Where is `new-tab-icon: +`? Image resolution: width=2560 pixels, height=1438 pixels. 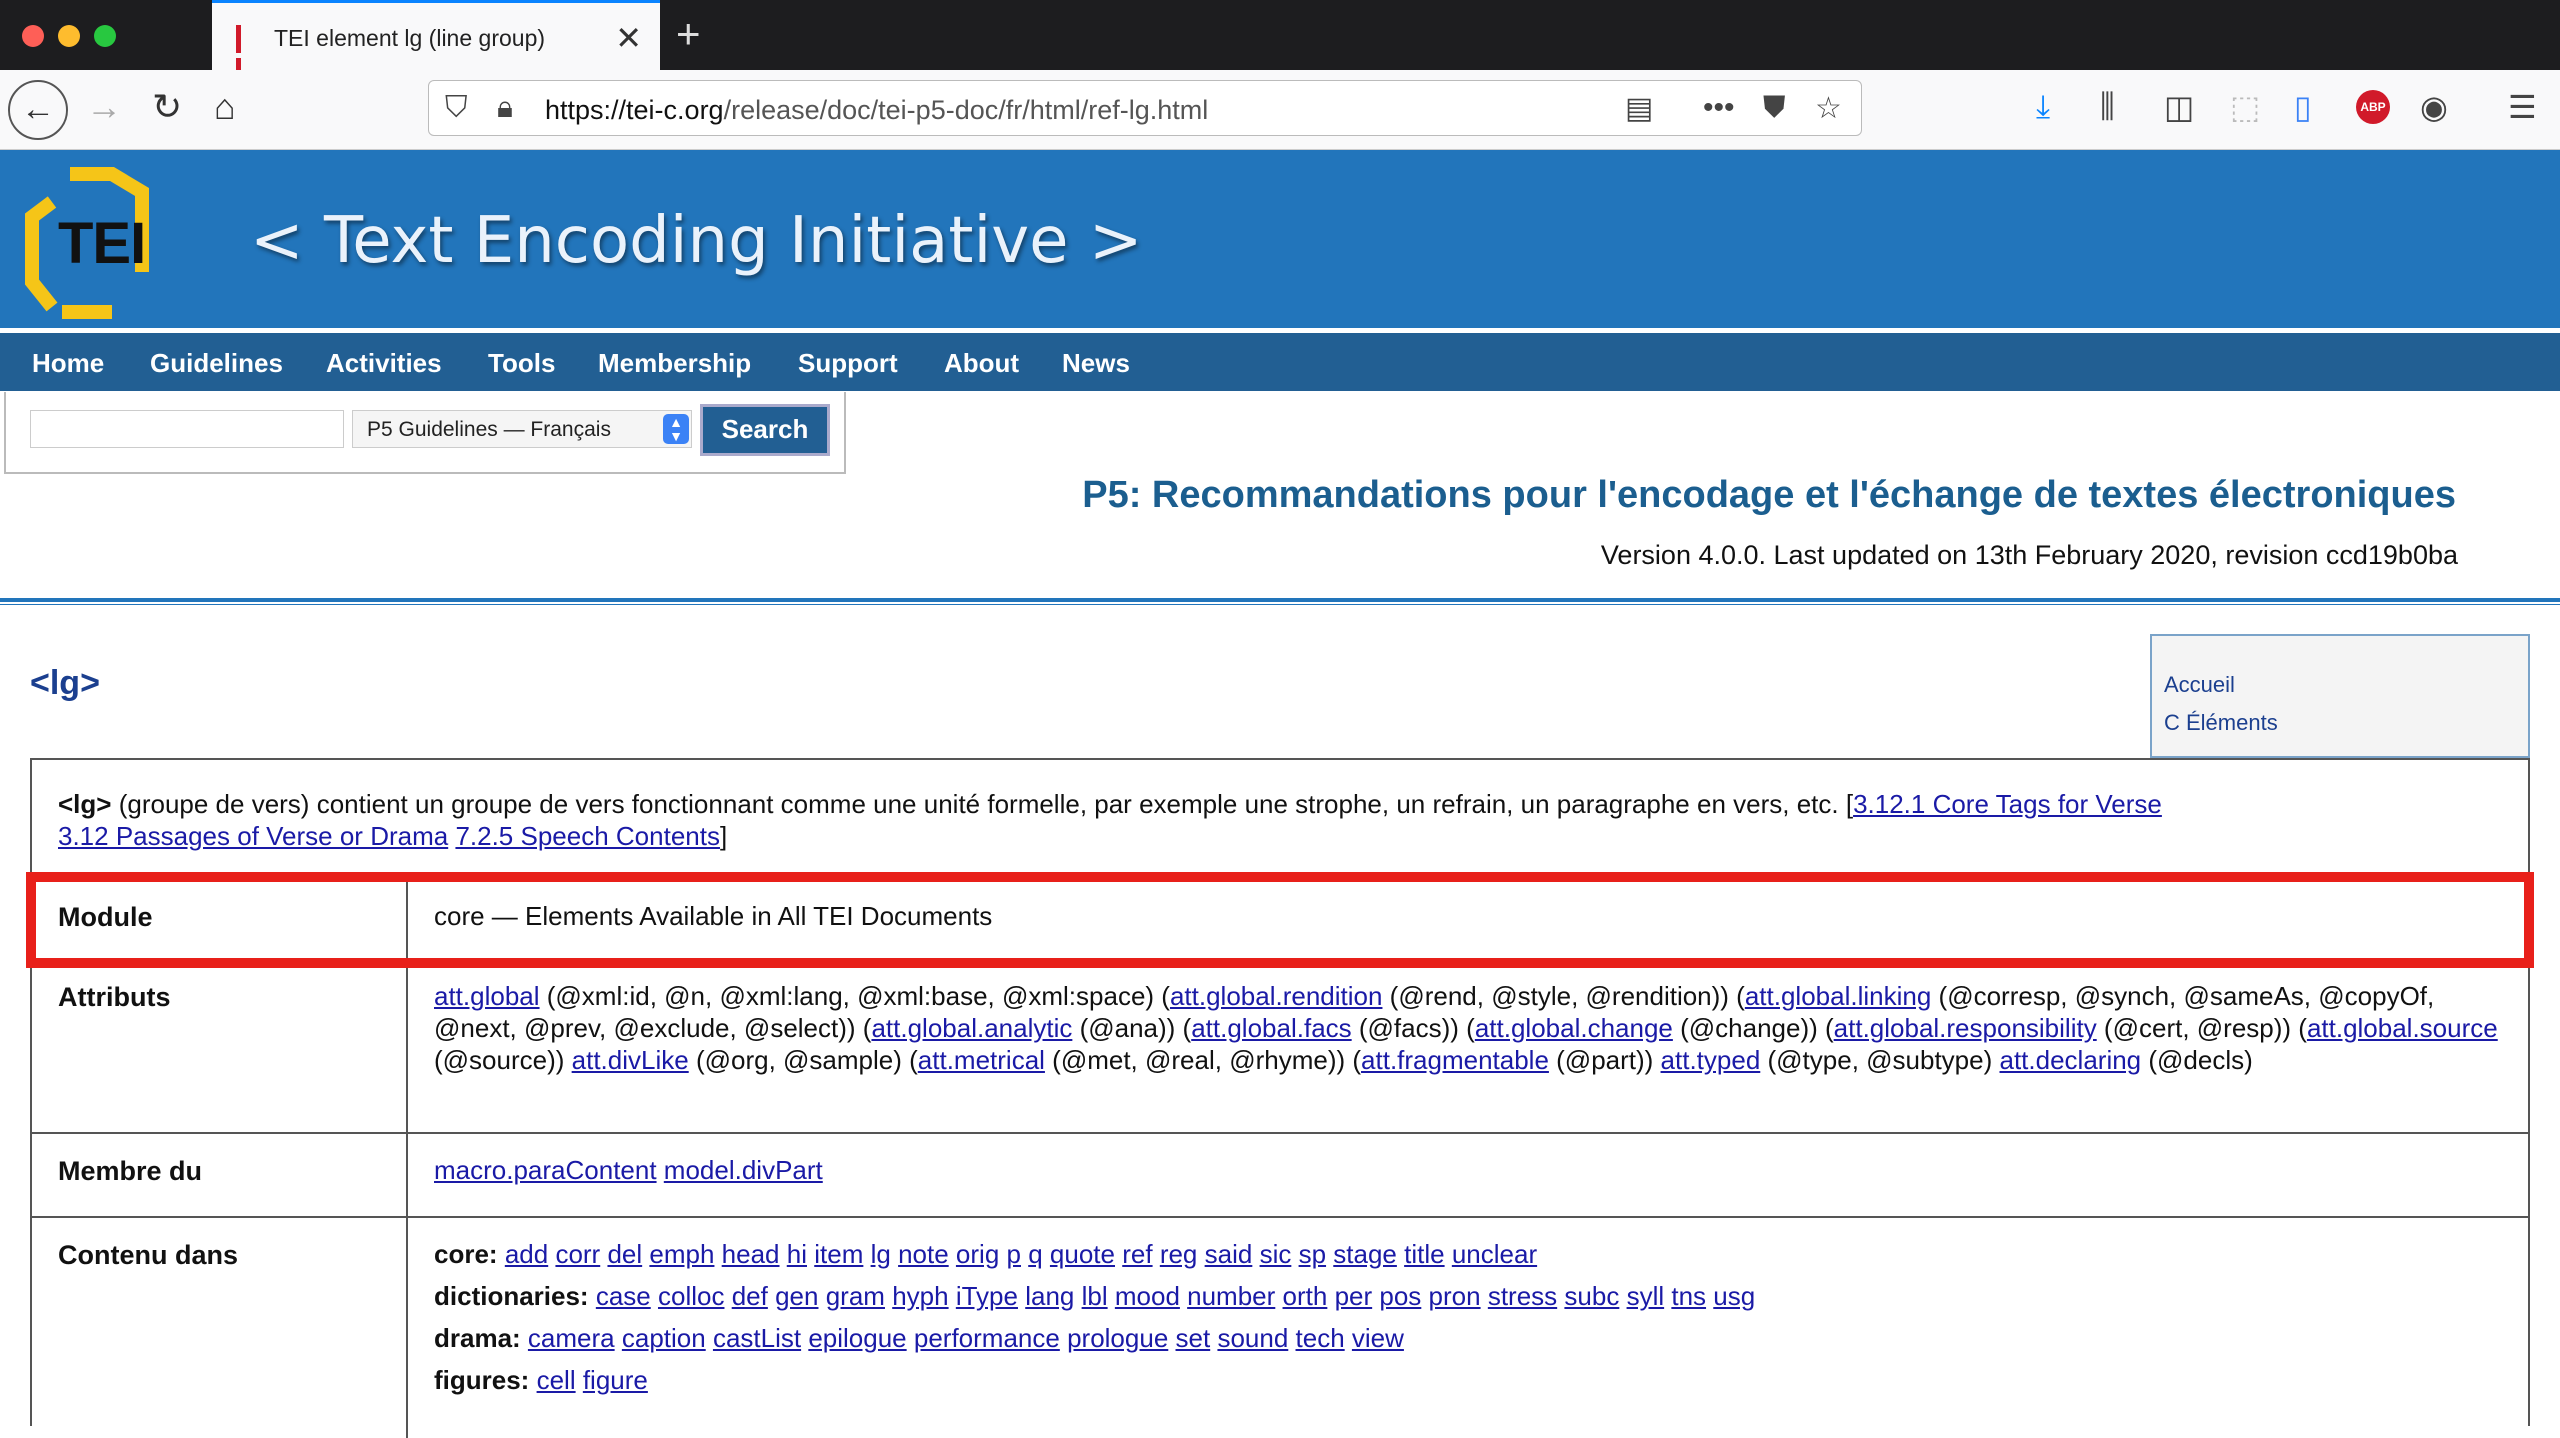
new-tab-icon: + is located at coordinates (688, 34).